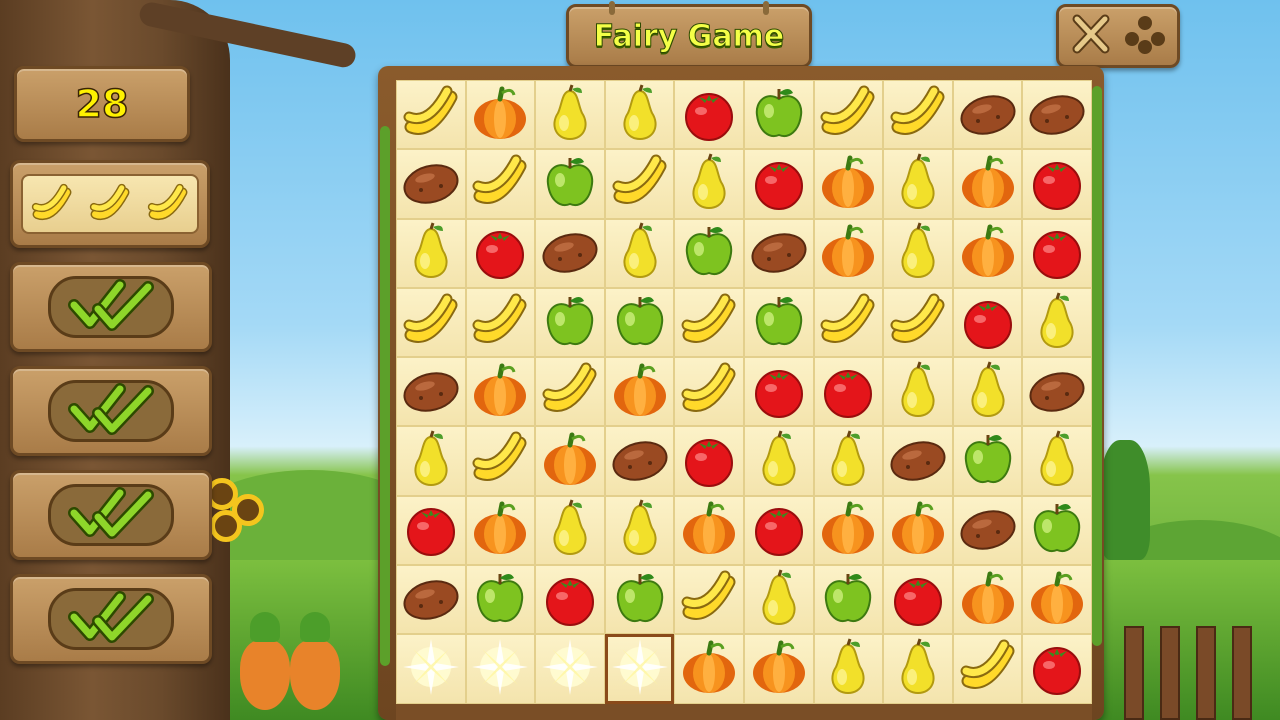  I want to click on objective-plank, so click(111, 411).